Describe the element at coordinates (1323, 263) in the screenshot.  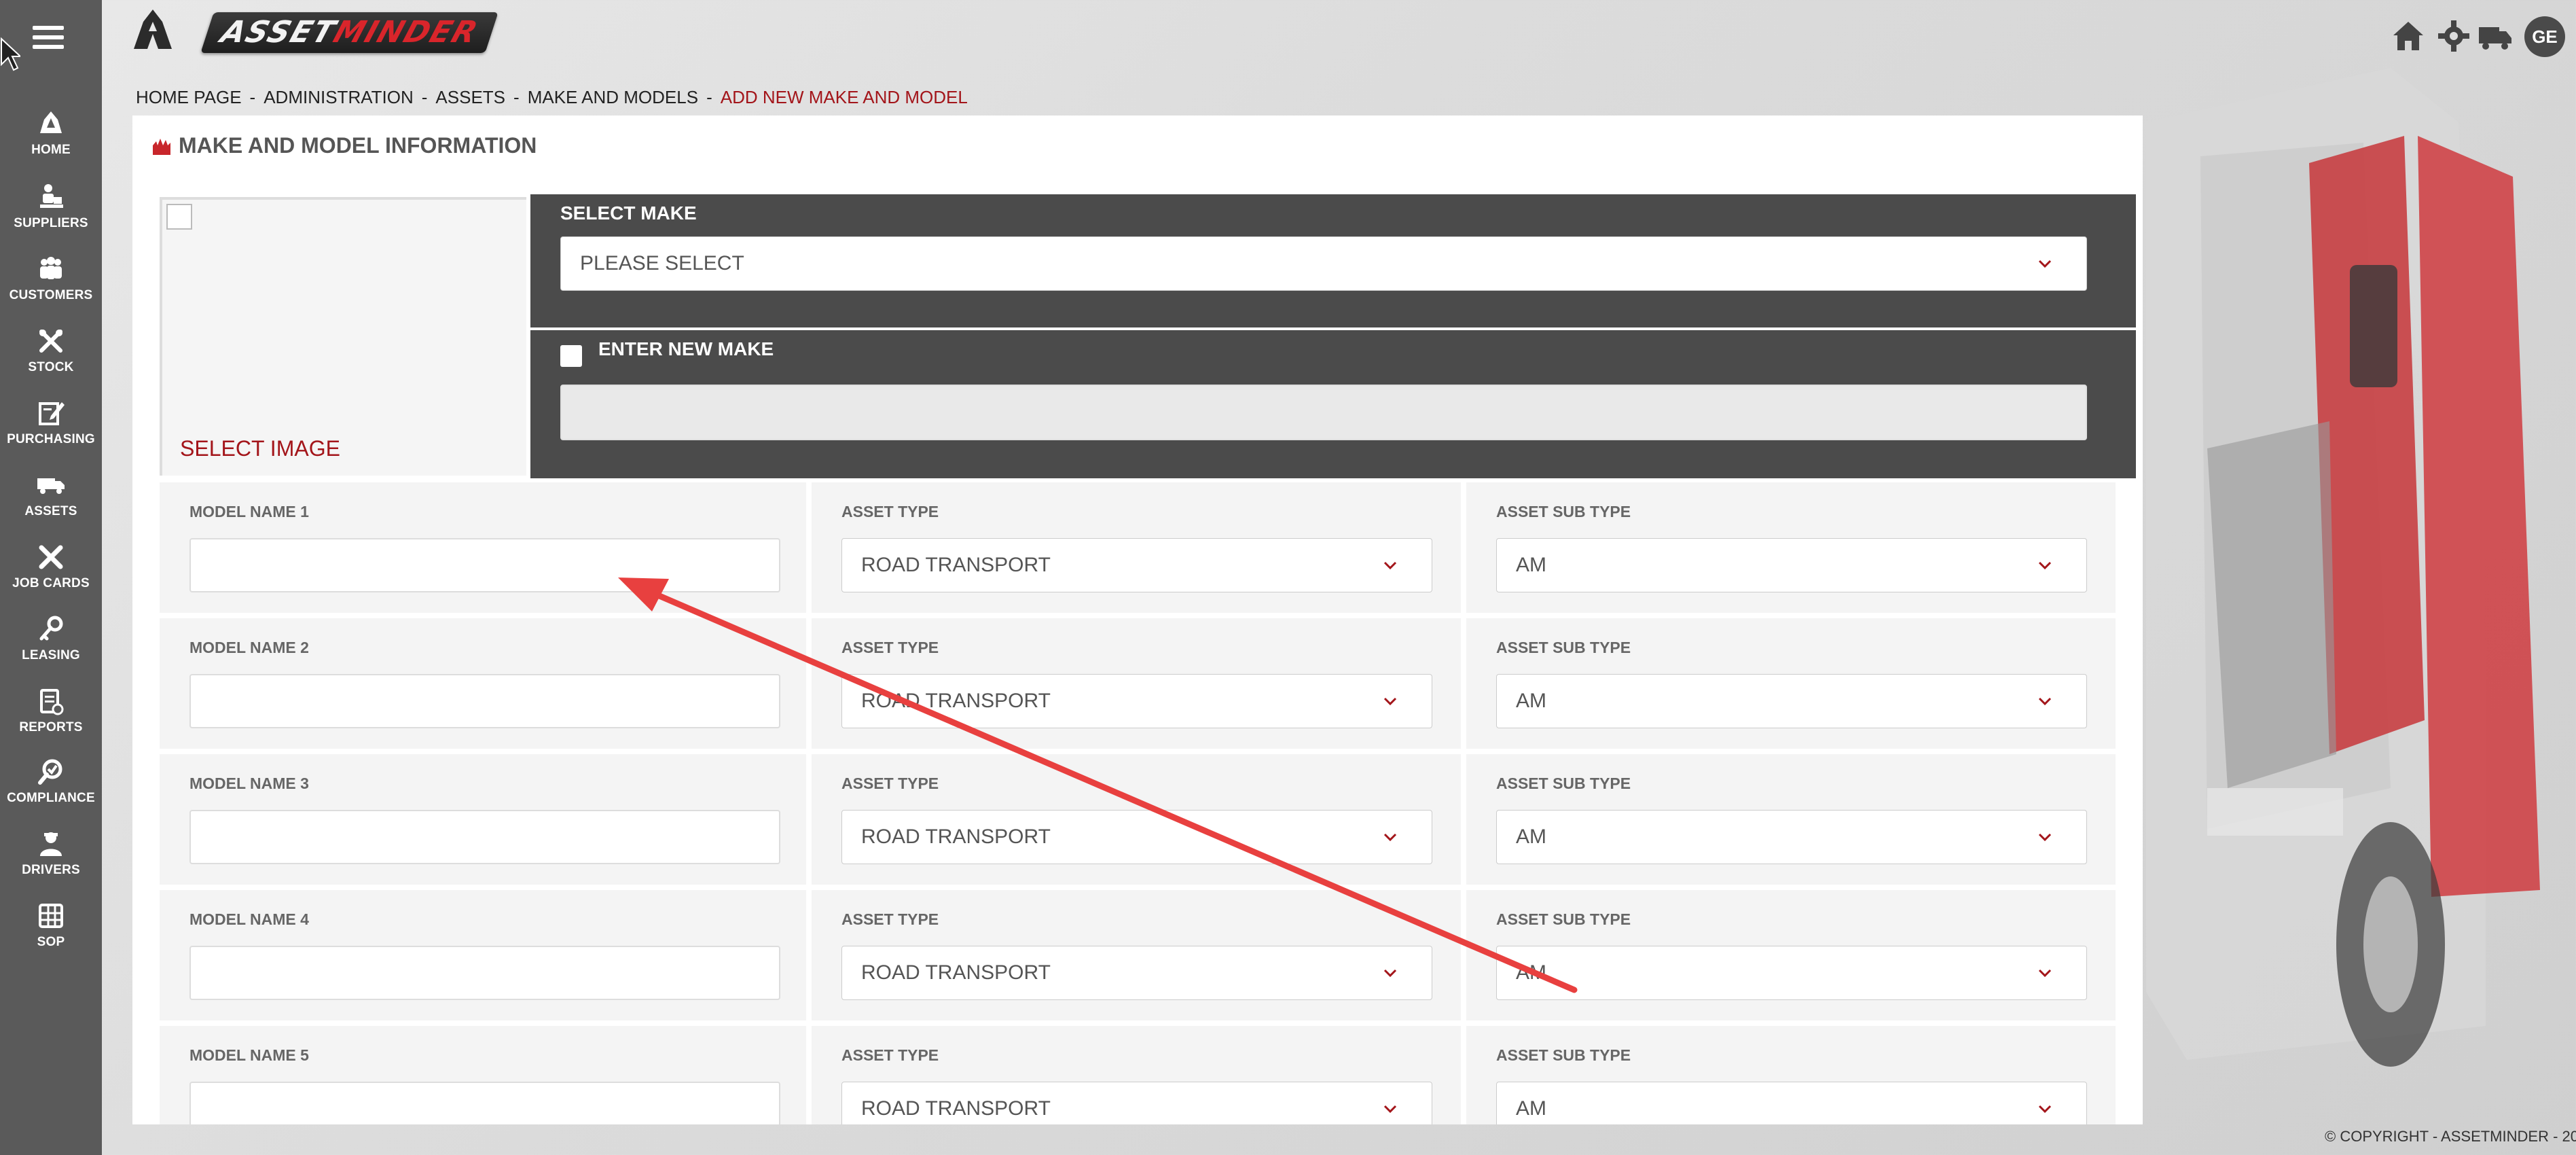
I see `select-make-dropdown: PLEASE SELECT` at that location.